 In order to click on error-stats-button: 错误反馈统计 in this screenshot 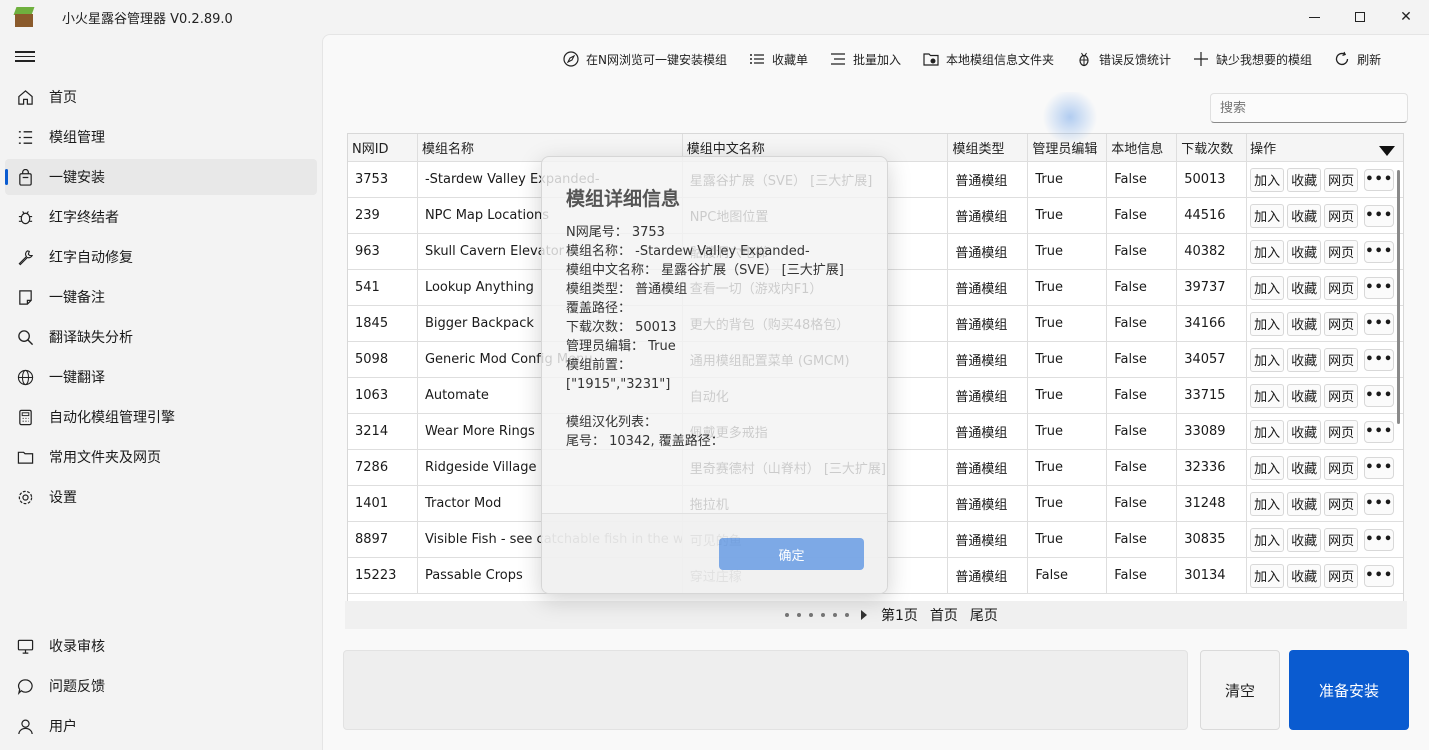, I will do `click(1123, 59)`.